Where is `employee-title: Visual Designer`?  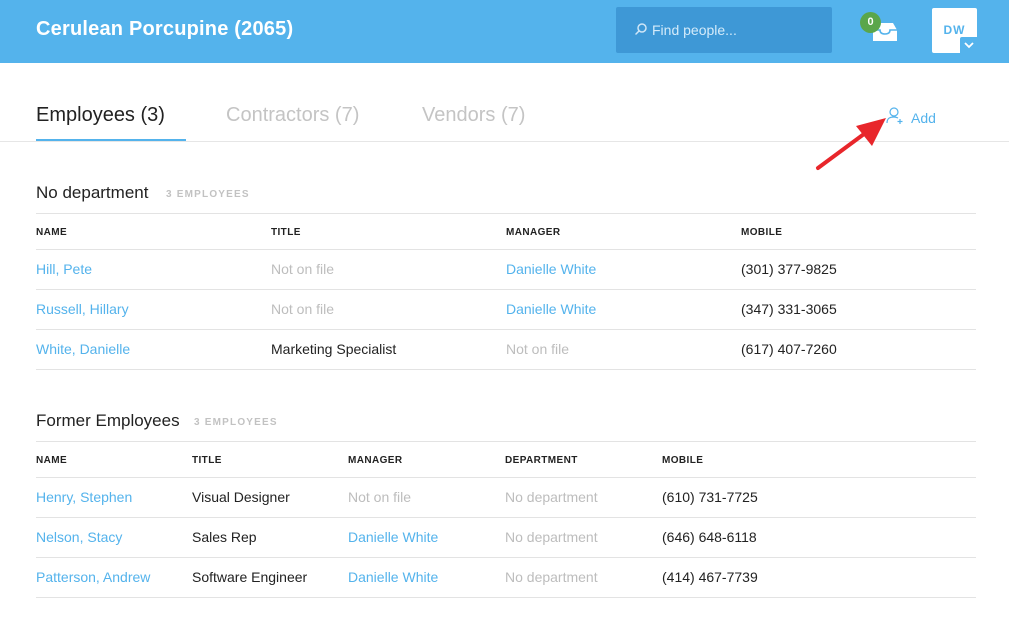 employee-title: Visual Designer is located at coordinates (241, 497).